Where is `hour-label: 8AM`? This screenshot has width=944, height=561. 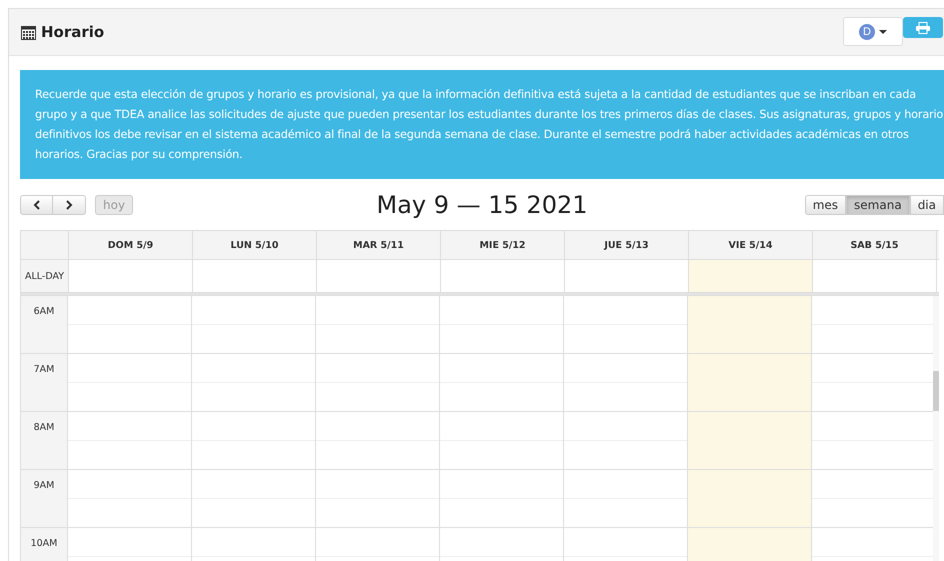 hour-label: 8AM is located at coordinates (44, 427).